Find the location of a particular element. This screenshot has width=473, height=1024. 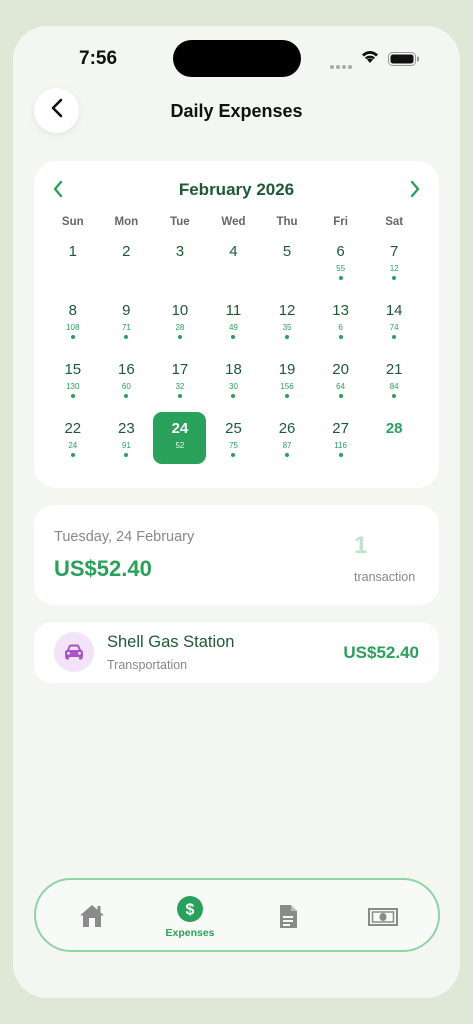

calendar-day-19: 19 156 is located at coordinates (287, 379).